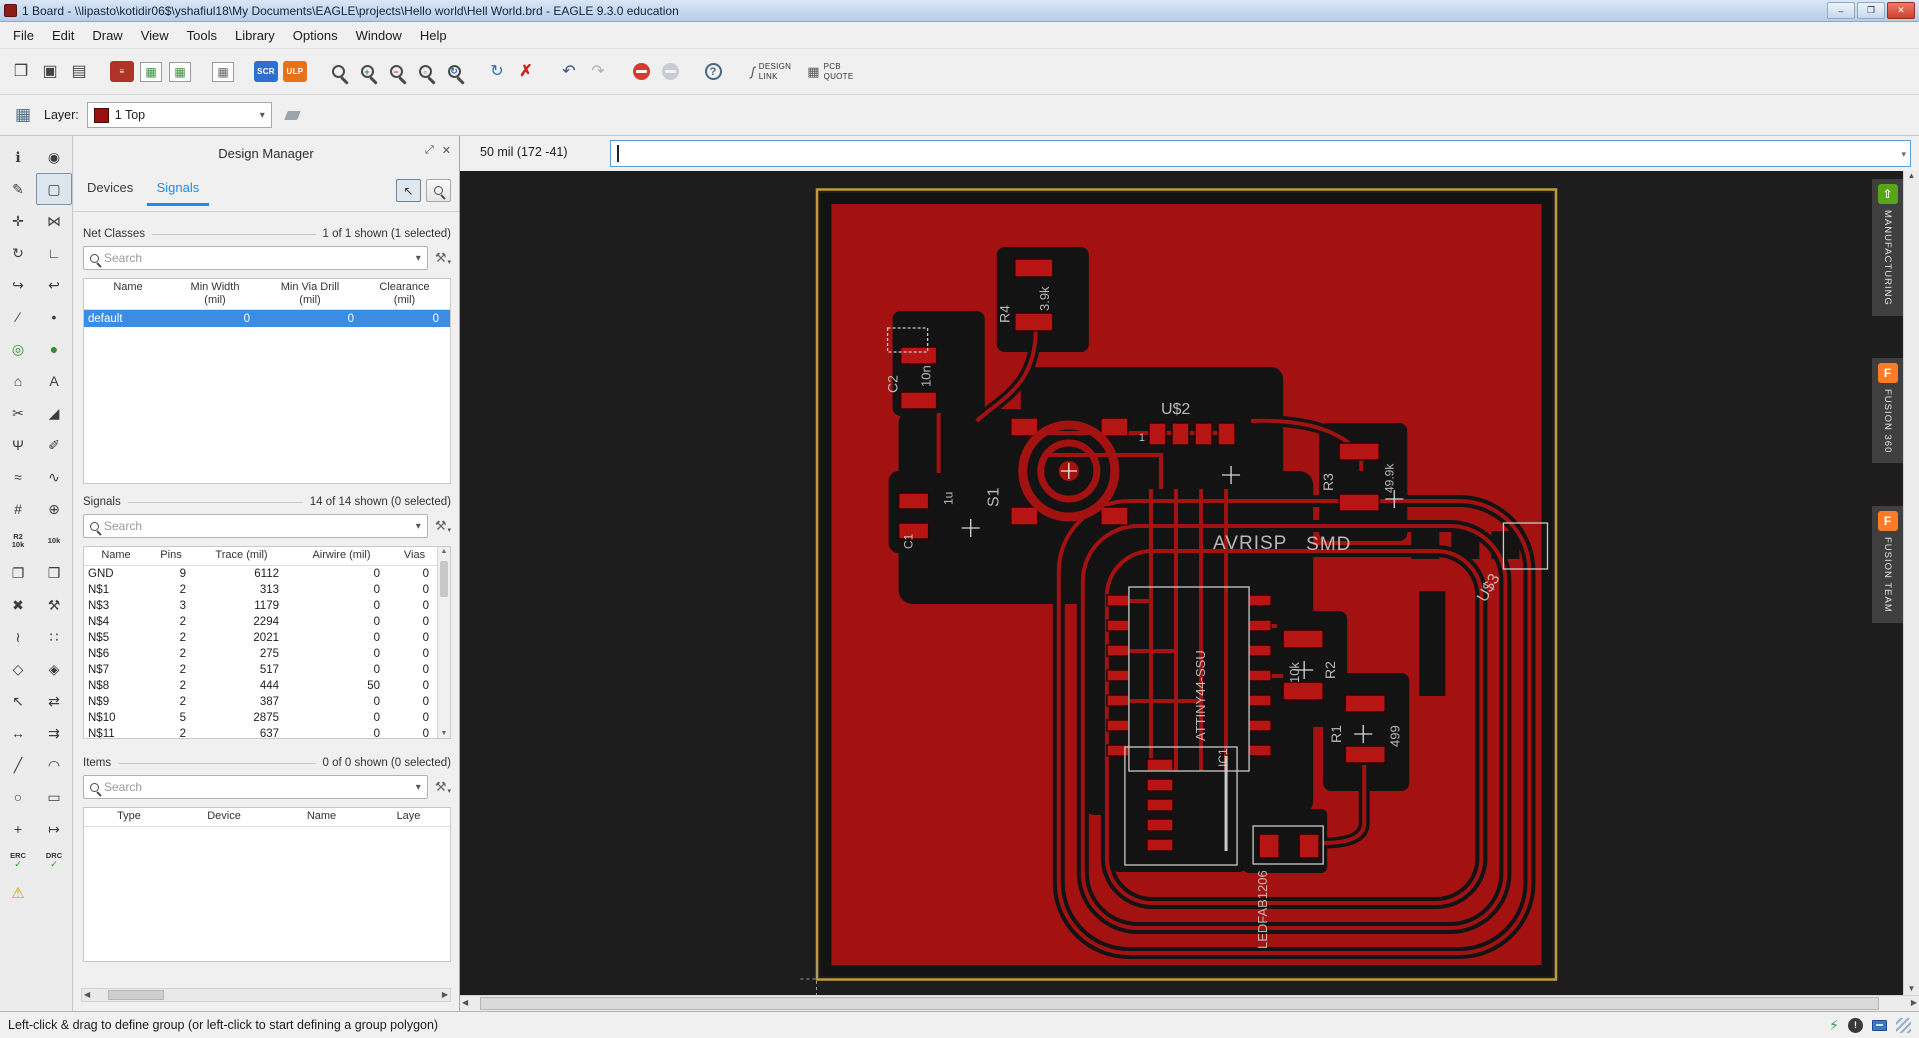  I want to click on save-button: ▣, so click(50, 72).